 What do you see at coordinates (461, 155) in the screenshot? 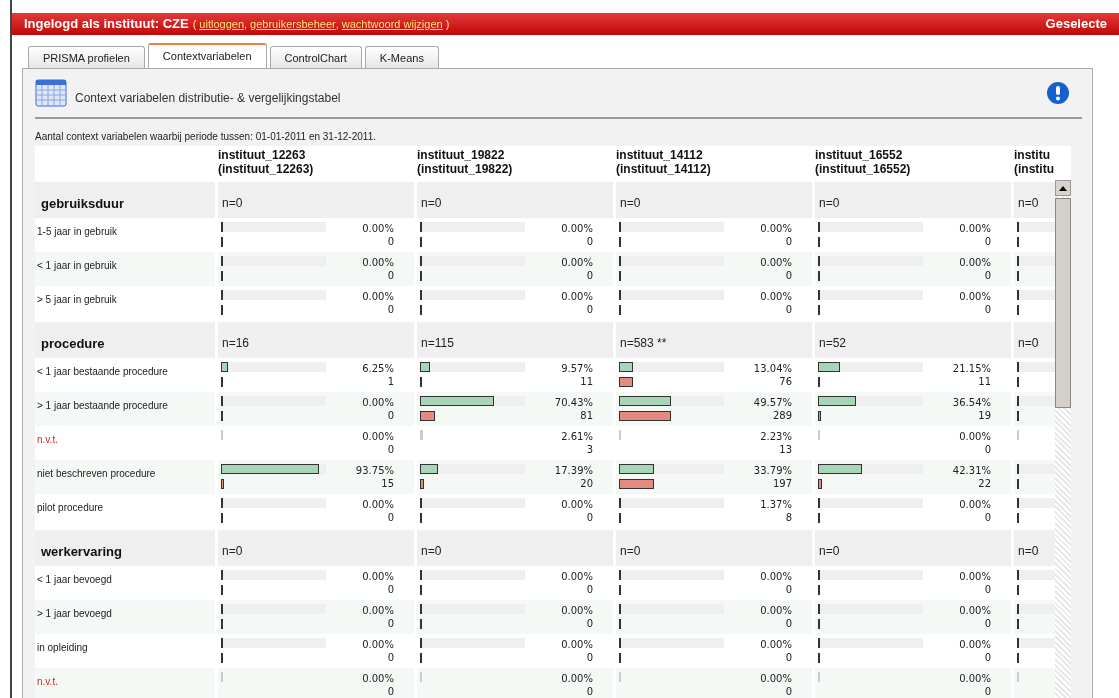
I see `column-header: instituut_19822` at bounding box center [461, 155].